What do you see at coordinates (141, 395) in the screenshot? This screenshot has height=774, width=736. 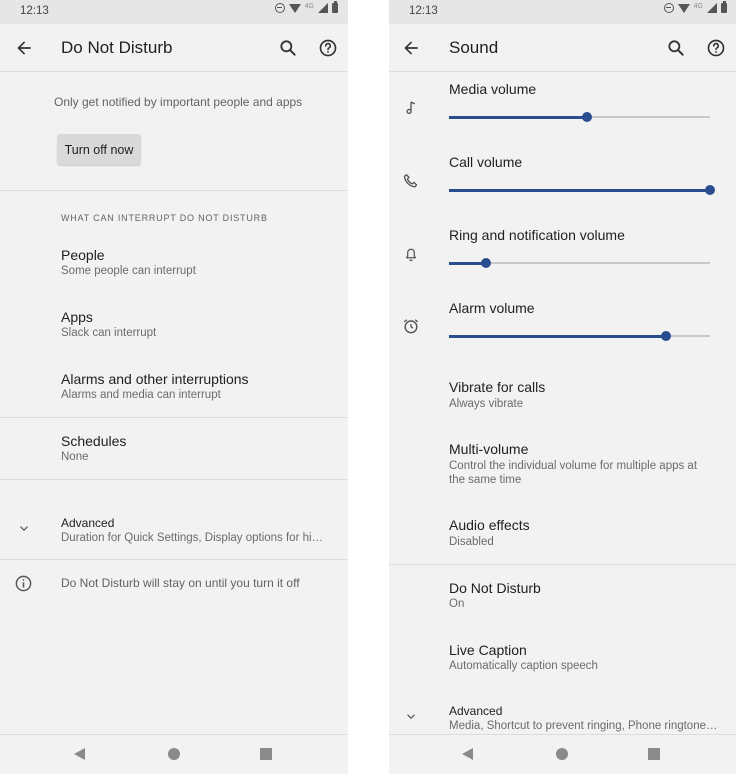 I see `list-item-subtitle: Alarms and media can interrupt` at bounding box center [141, 395].